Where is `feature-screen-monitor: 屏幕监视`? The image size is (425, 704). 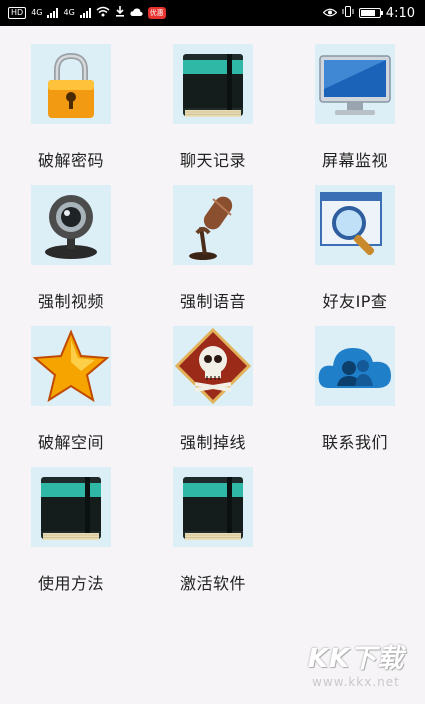
feature-screen-monitor: 屏幕监视 is located at coordinates (354, 98).